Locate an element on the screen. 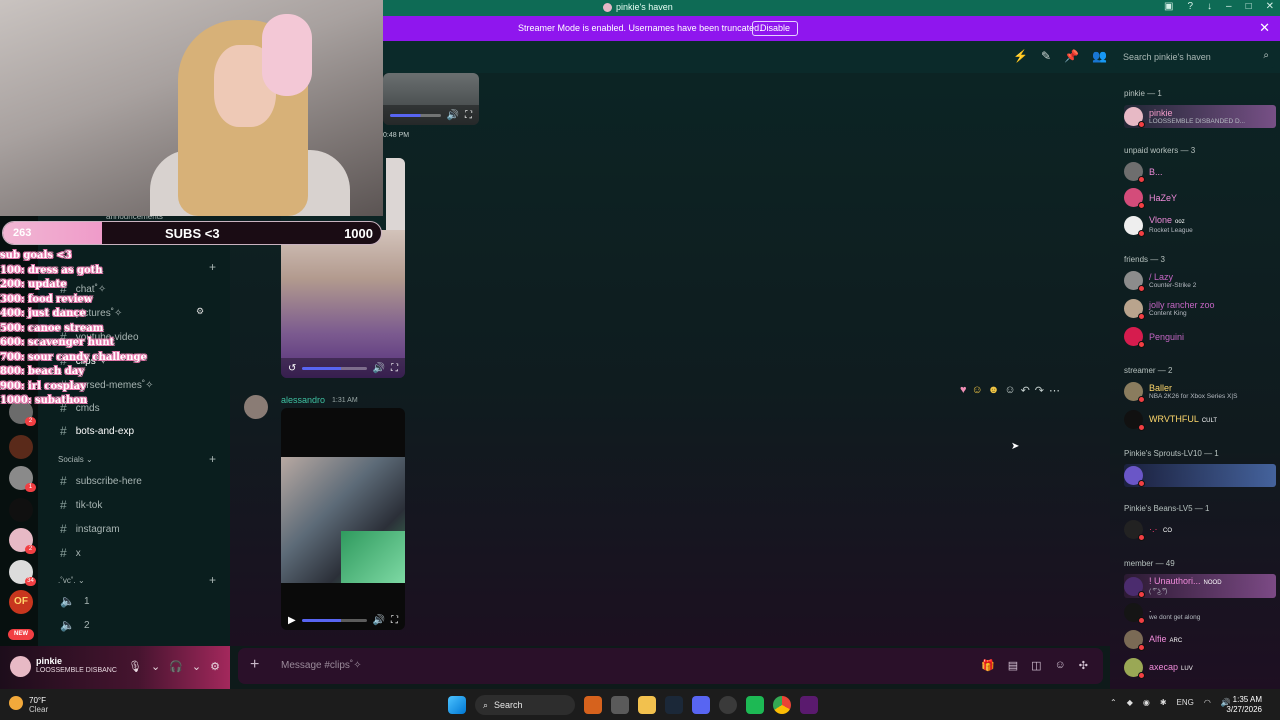 This screenshot has width=1280, height=720. gift-icon: 🎁 is located at coordinates (988, 665).